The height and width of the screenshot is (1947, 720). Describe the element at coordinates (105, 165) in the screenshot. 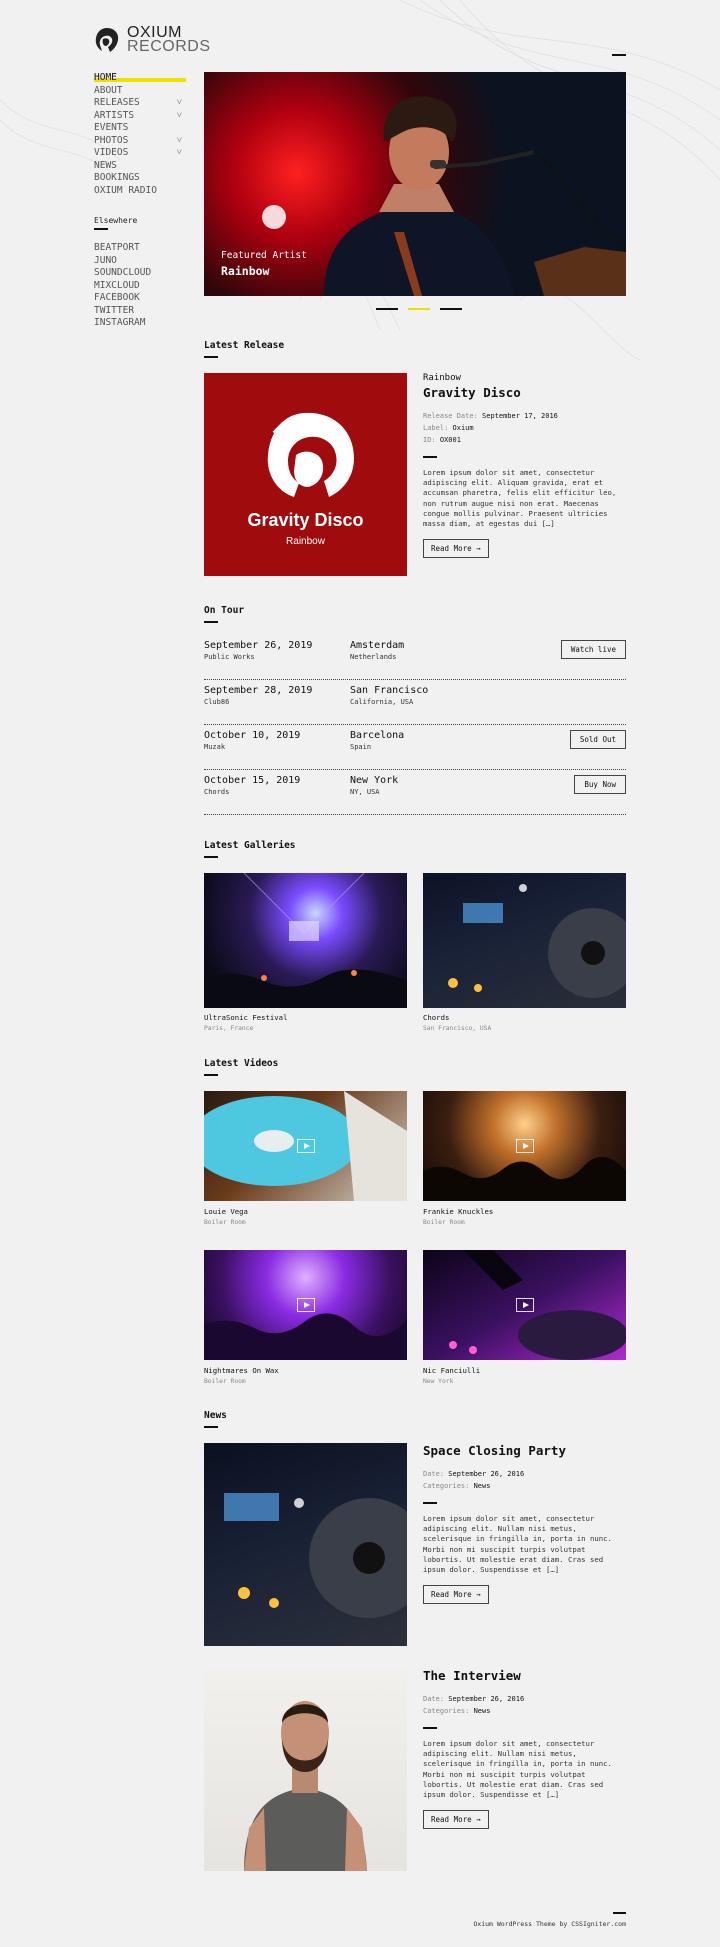

I see `nav-label: NEWS` at that location.